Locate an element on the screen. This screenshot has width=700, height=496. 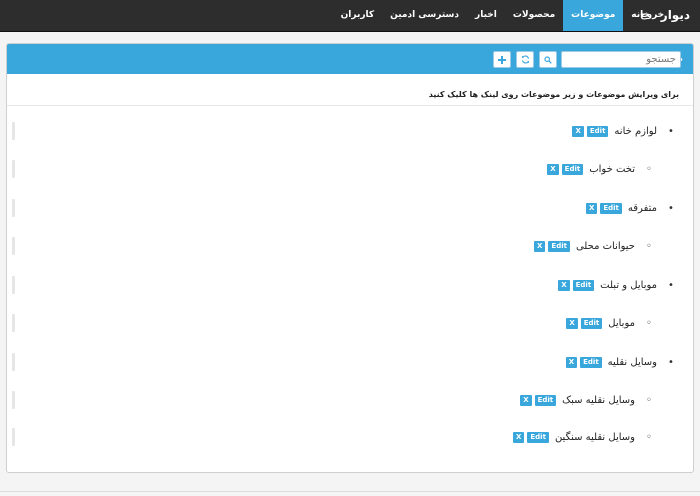
search-button is located at coordinates (548, 59).